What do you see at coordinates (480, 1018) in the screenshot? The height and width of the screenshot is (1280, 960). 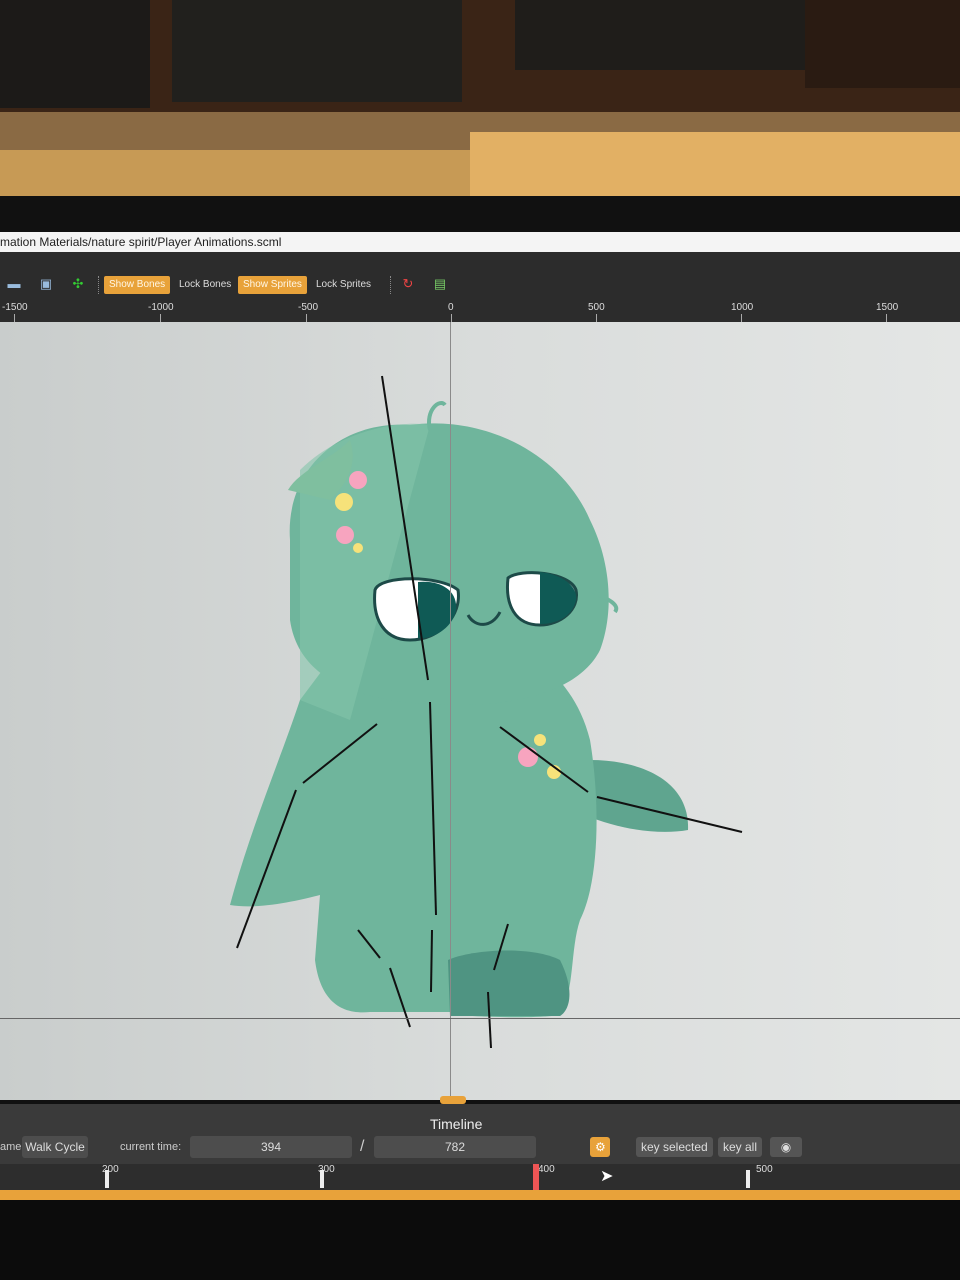 I see `ground-line` at bounding box center [480, 1018].